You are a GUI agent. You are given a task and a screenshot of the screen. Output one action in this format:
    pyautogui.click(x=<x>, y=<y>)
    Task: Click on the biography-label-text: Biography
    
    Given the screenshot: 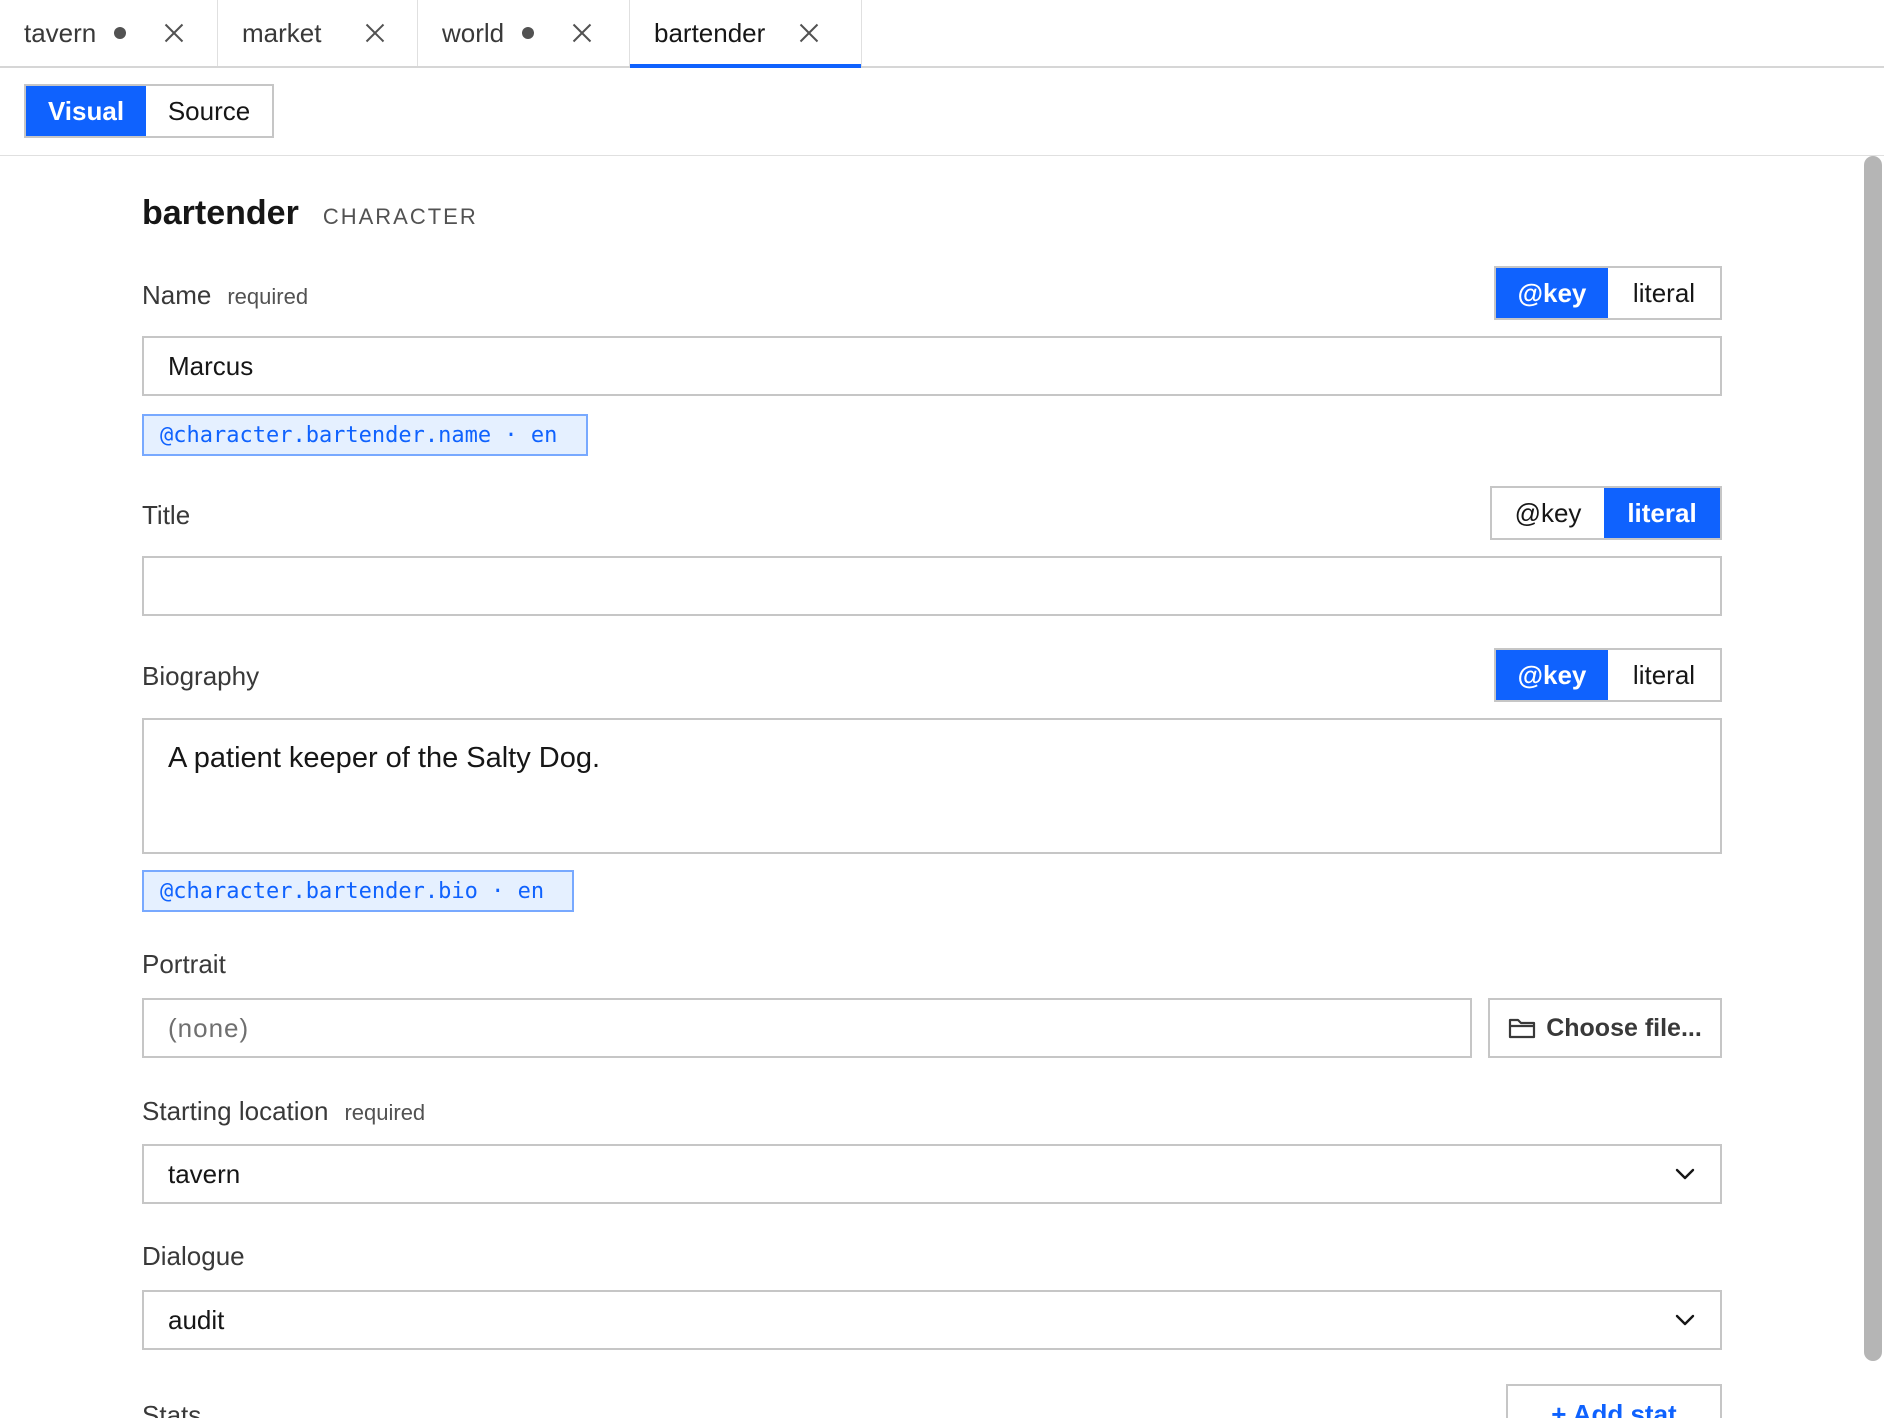 What is the action you would take?
    pyautogui.click(x=201, y=676)
    